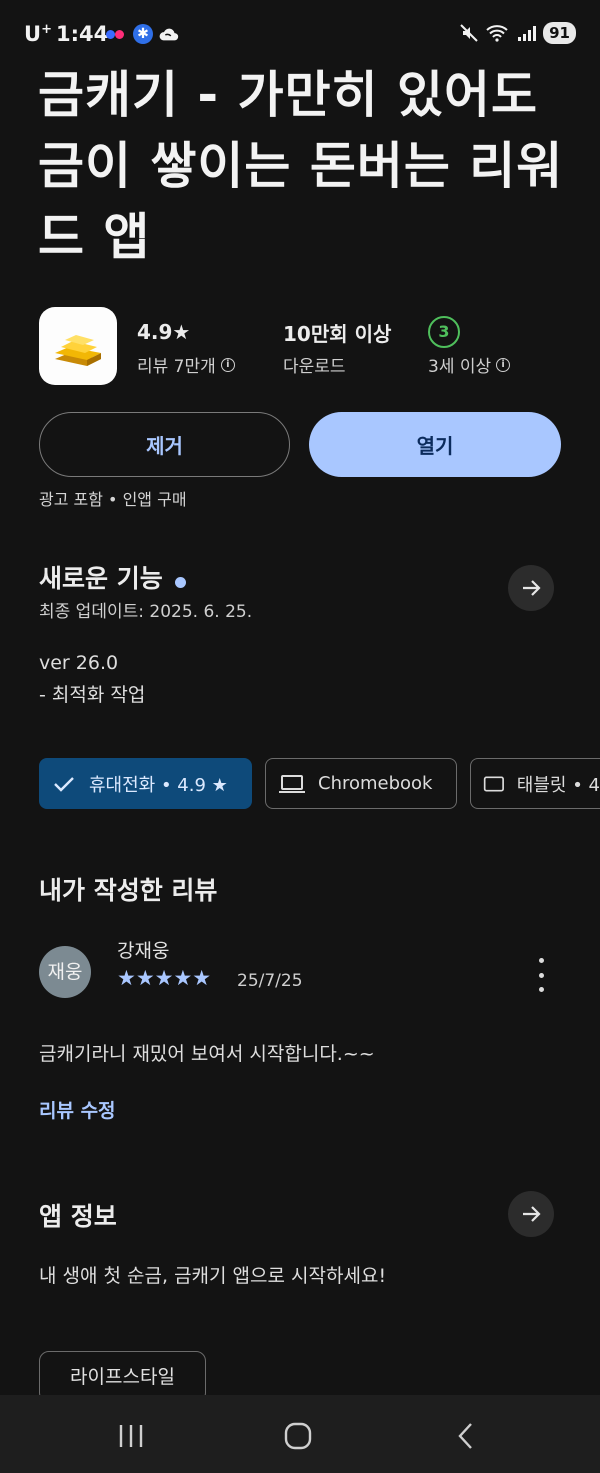 Image resolution: width=600 pixels, height=1473 pixels. I want to click on age-rating-block: 3 3세 이상 i, so click(469, 346).